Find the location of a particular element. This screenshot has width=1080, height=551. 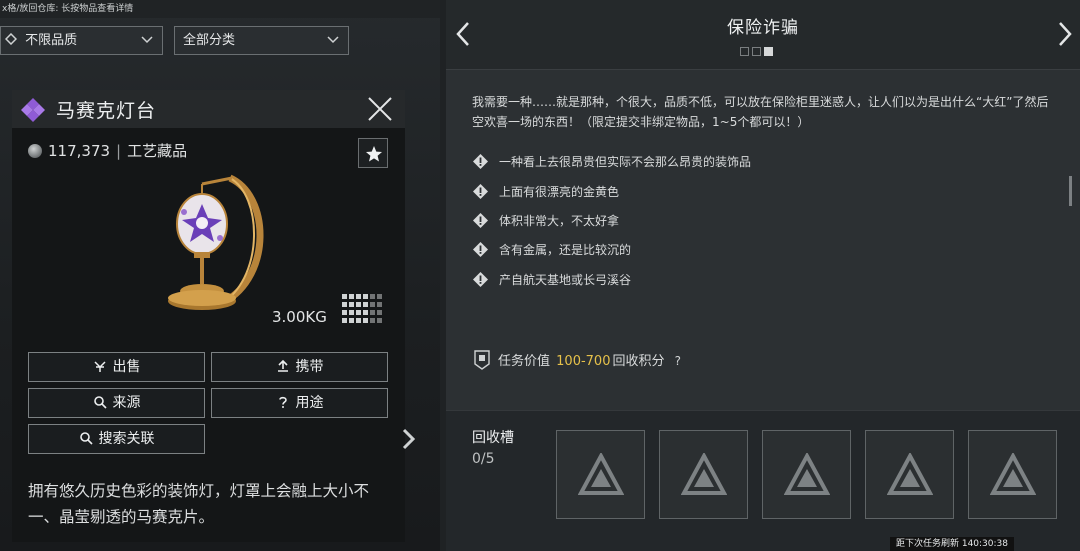

quality-icon is located at coordinates (11, 39).